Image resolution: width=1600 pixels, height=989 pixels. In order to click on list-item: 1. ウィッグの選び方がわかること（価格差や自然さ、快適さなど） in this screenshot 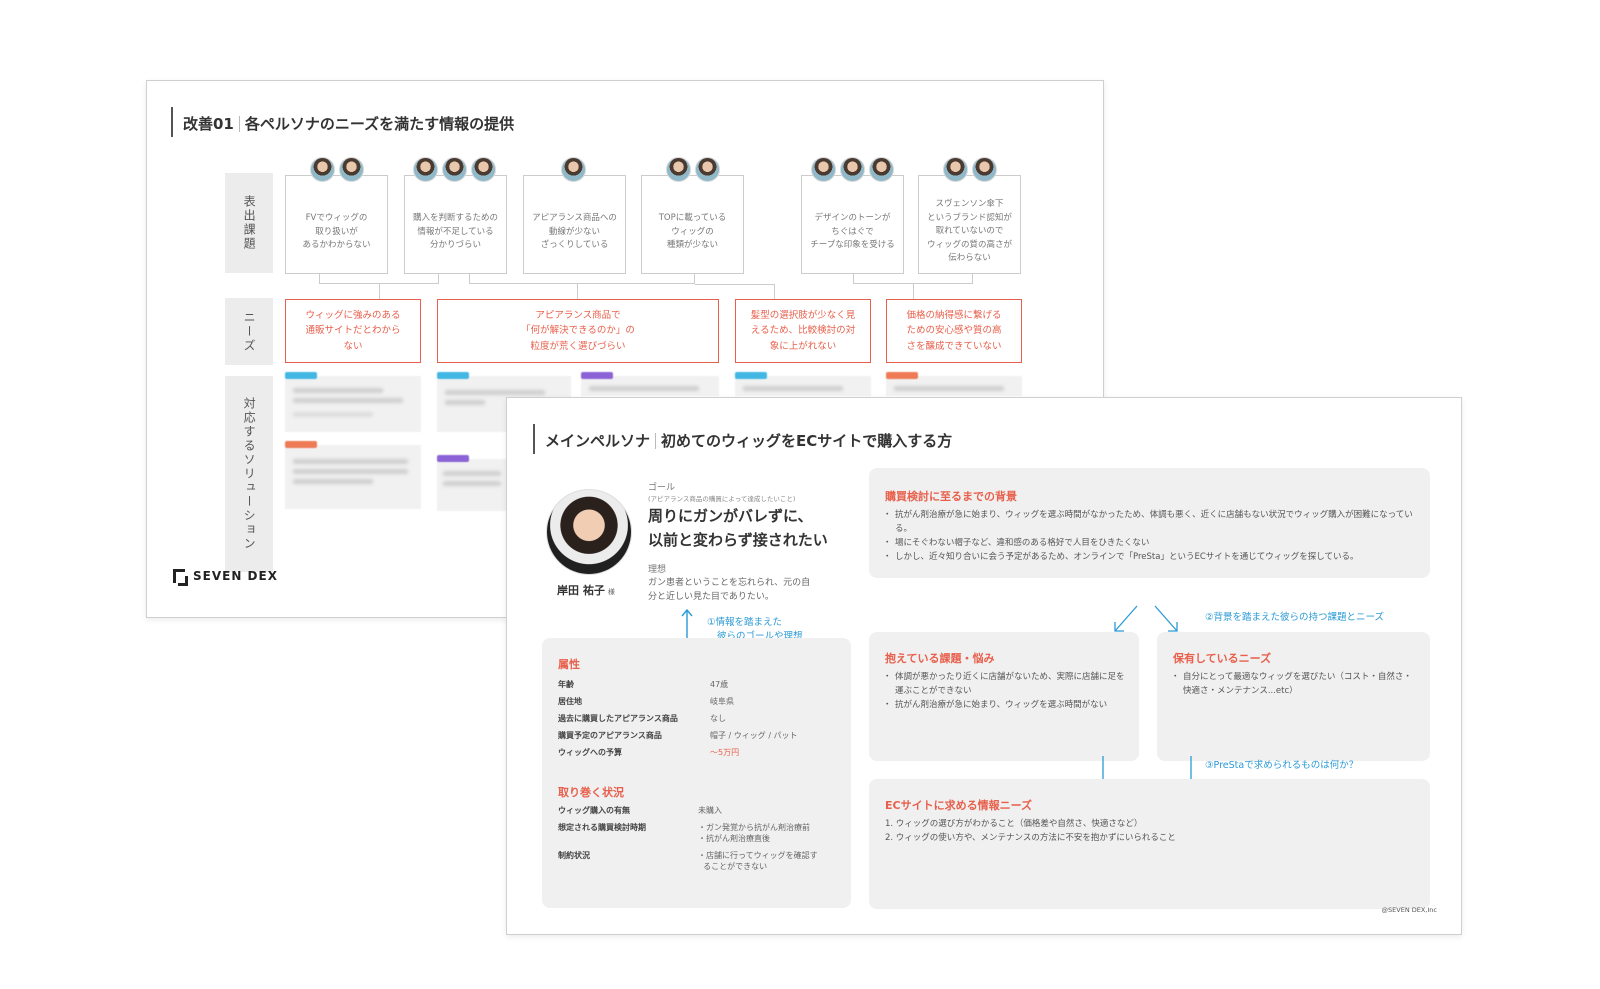, I will do `click(1014, 824)`.